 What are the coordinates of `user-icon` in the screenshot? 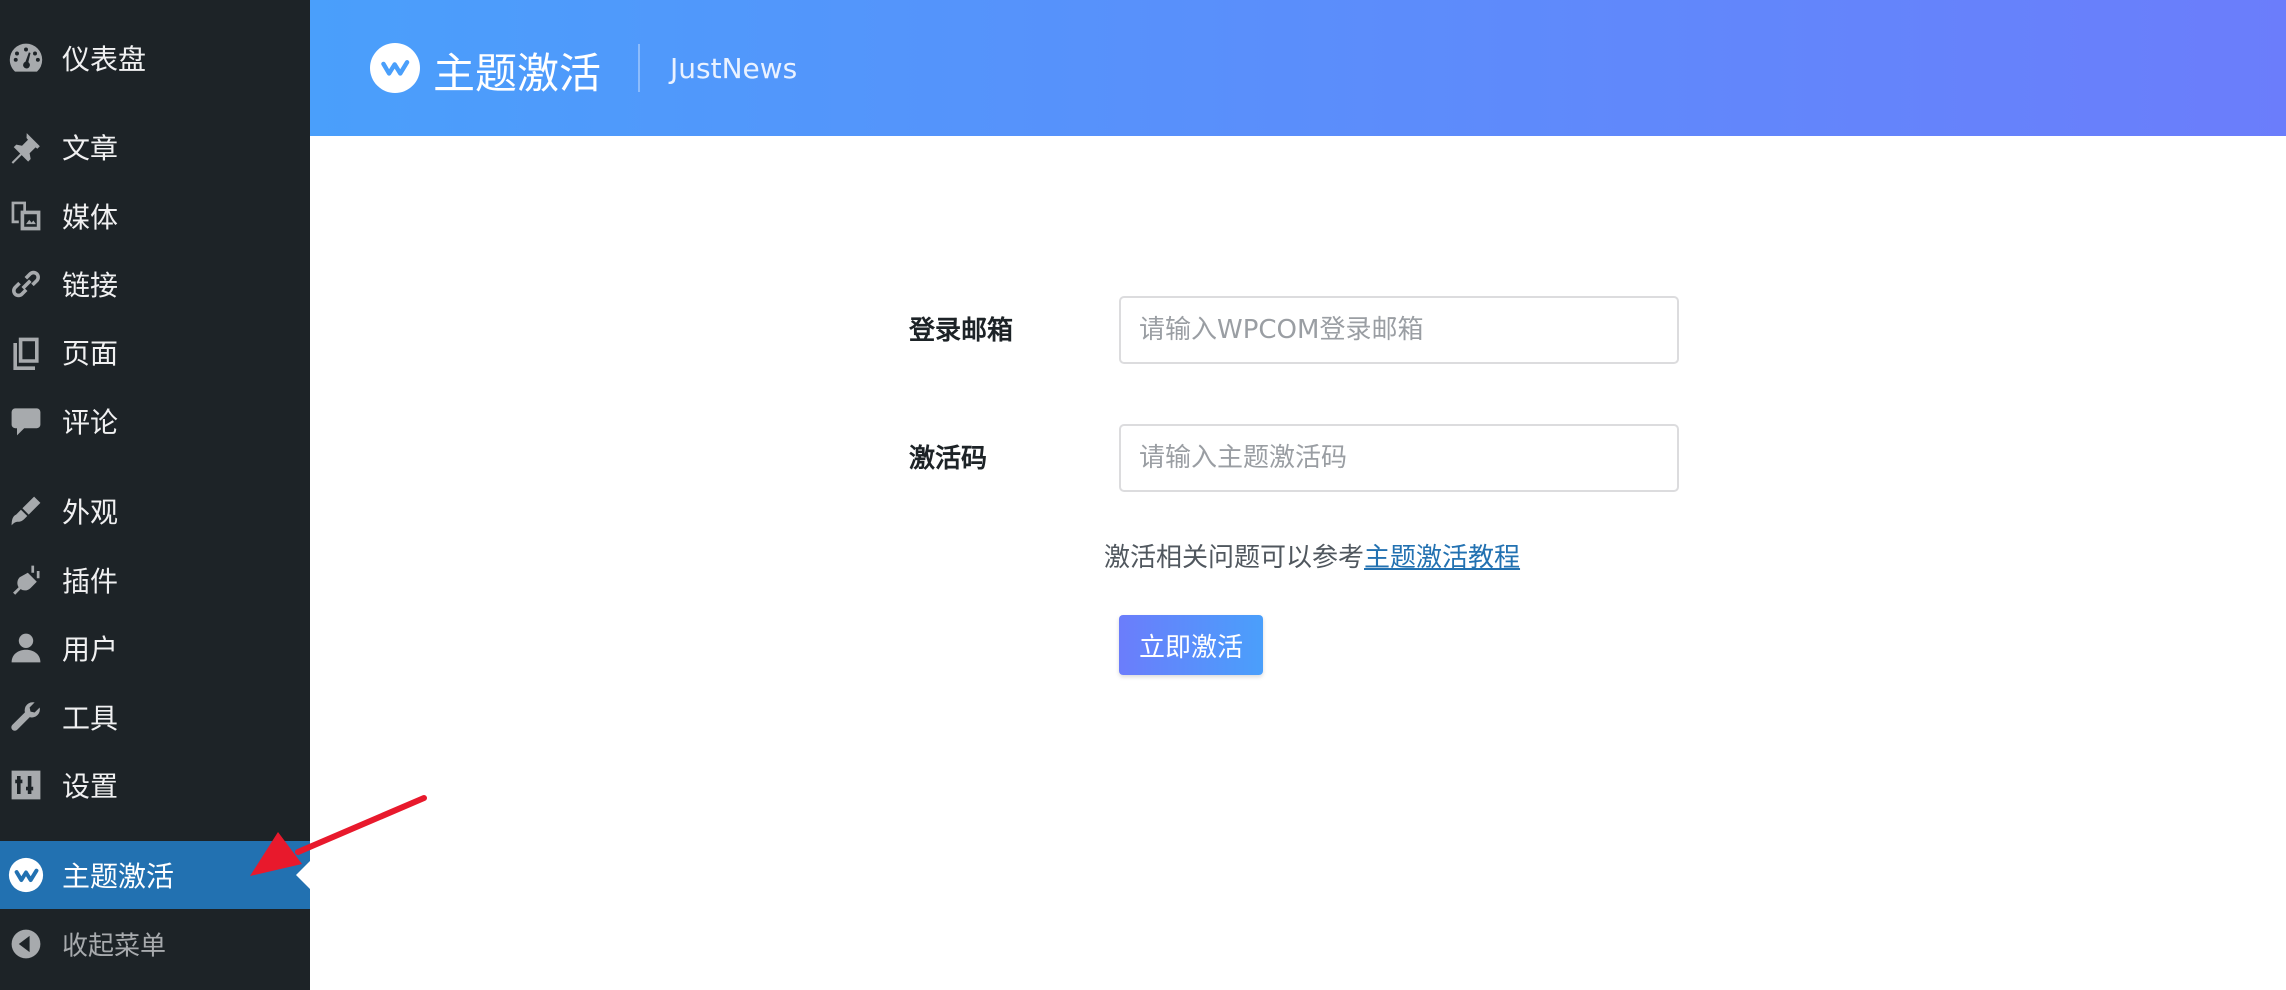 It's located at (26, 648).